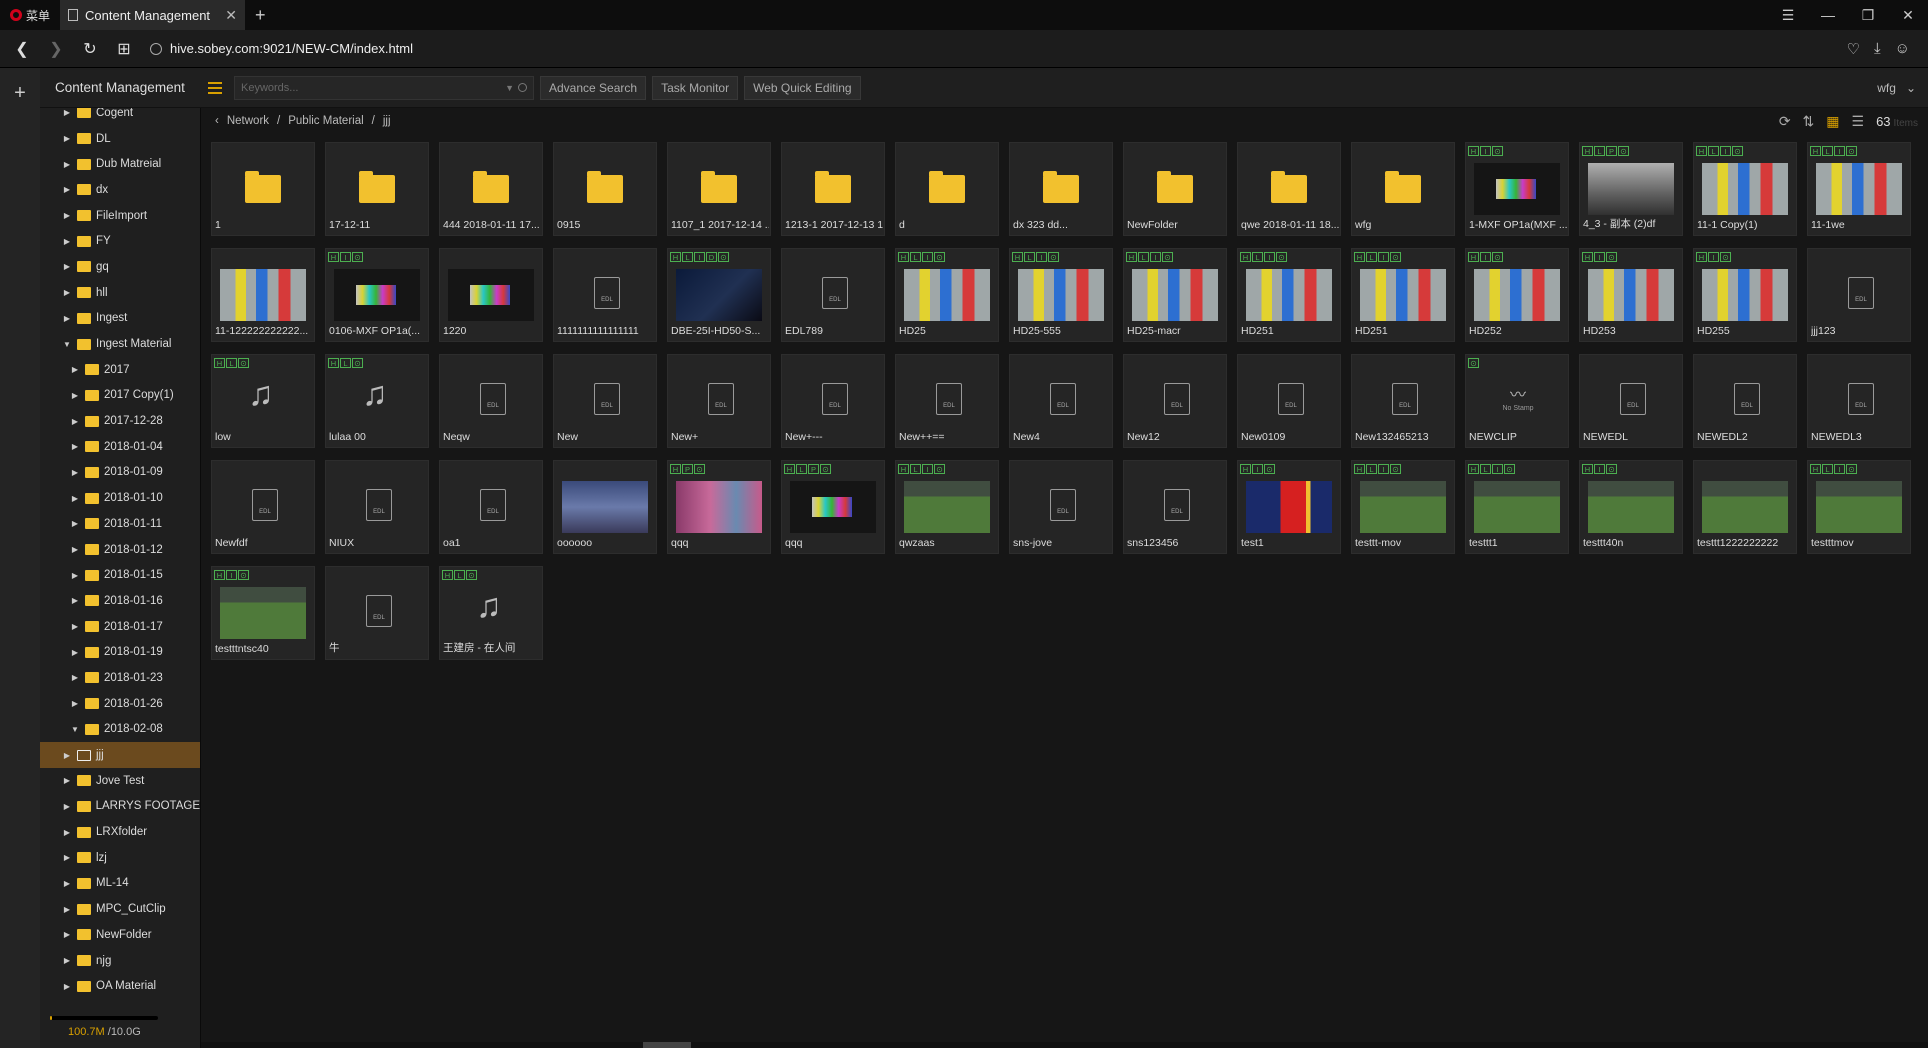 This screenshot has width=1928, height=1048. What do you see at coordinates (120, 267) in the screenshot?
I see `tree-node: ▶ gq` at bounding box center [120, 267].